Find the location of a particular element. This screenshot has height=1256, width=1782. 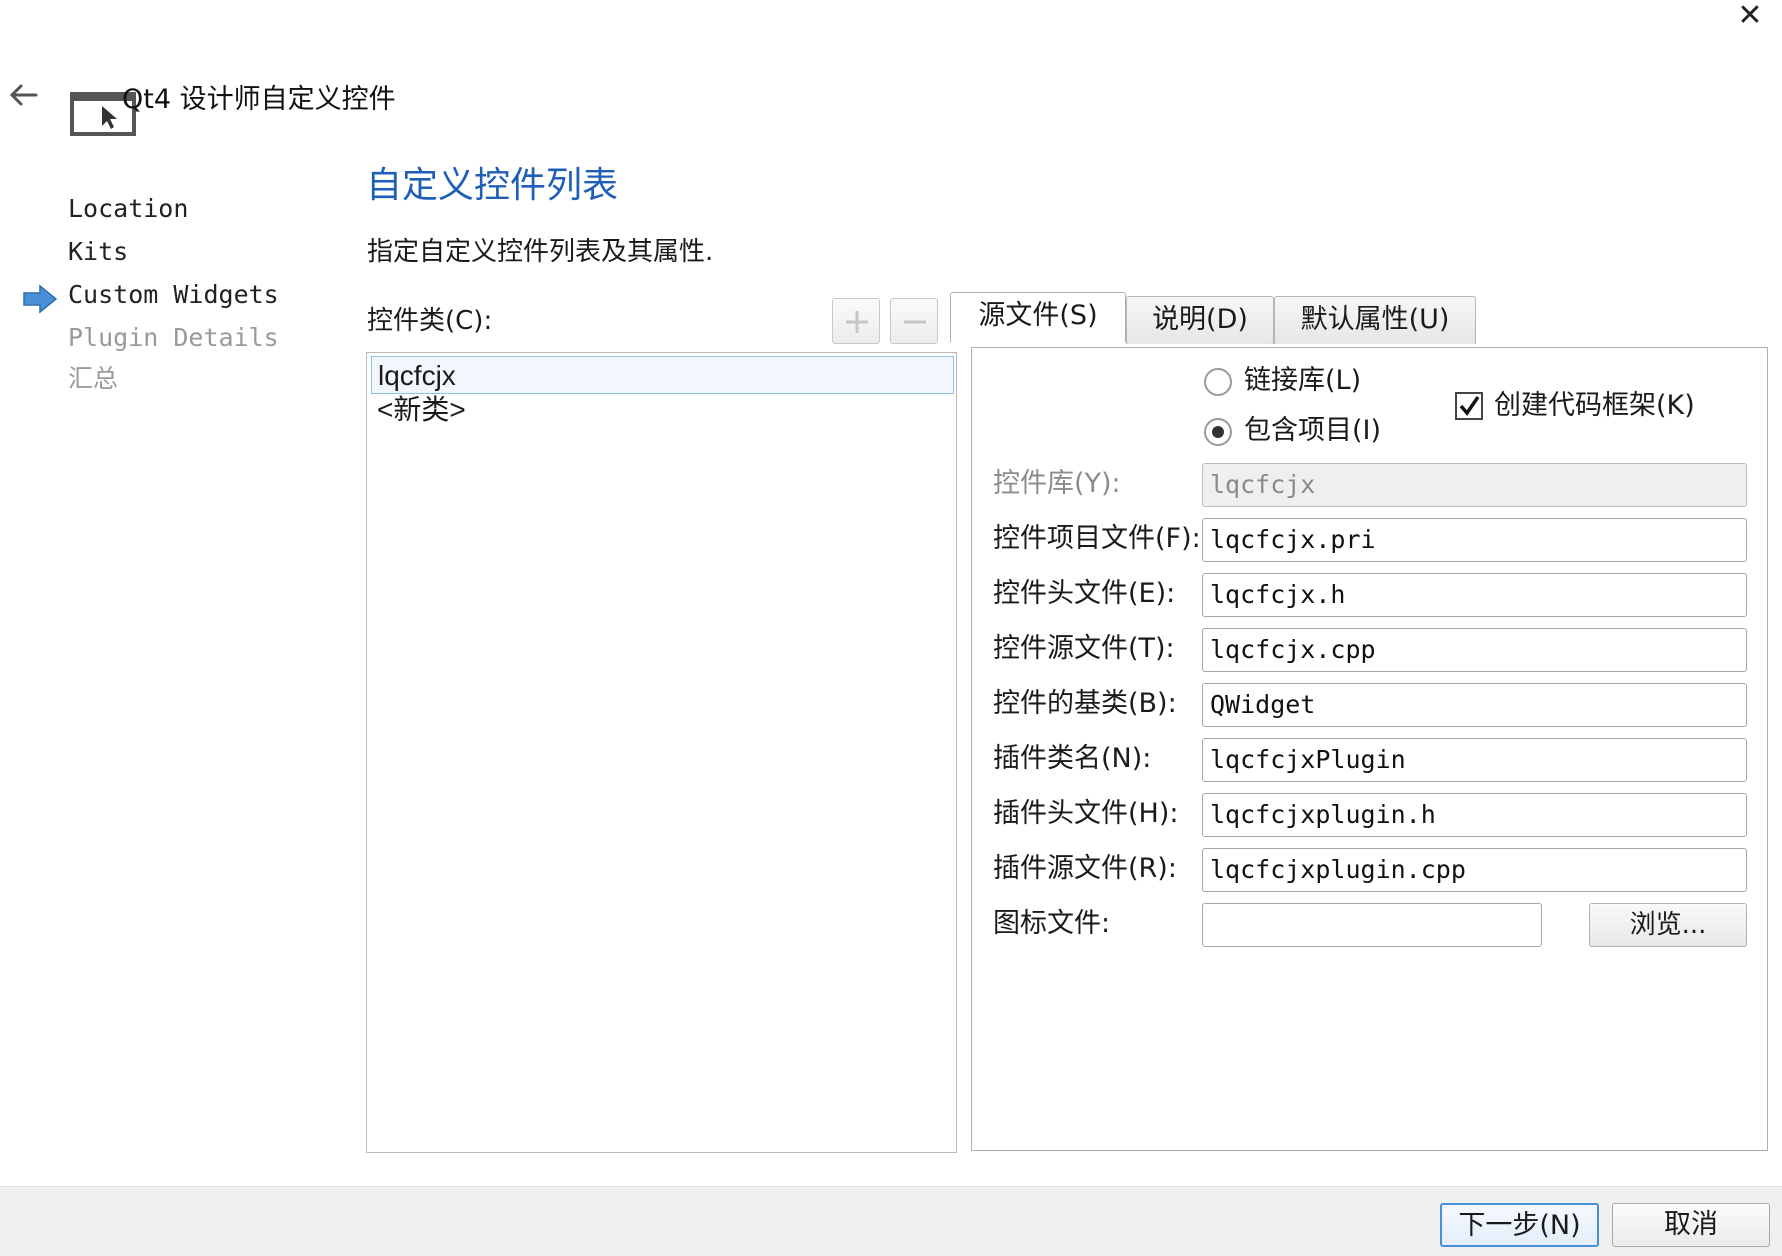

widget-header-field: lqcfcjx.h is located at coordinates (1474, 595).